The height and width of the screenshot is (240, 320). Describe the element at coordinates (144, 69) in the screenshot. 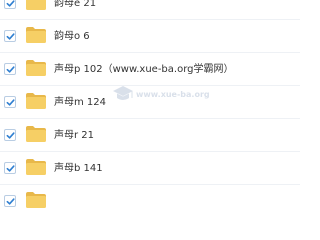

I see `item-label: 声母p 102（www.xue-ba.org学霸网）` at that location.